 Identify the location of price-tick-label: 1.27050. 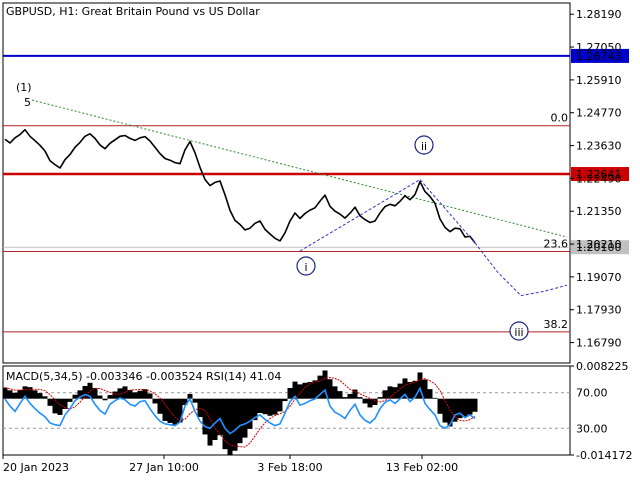
(599, 47).